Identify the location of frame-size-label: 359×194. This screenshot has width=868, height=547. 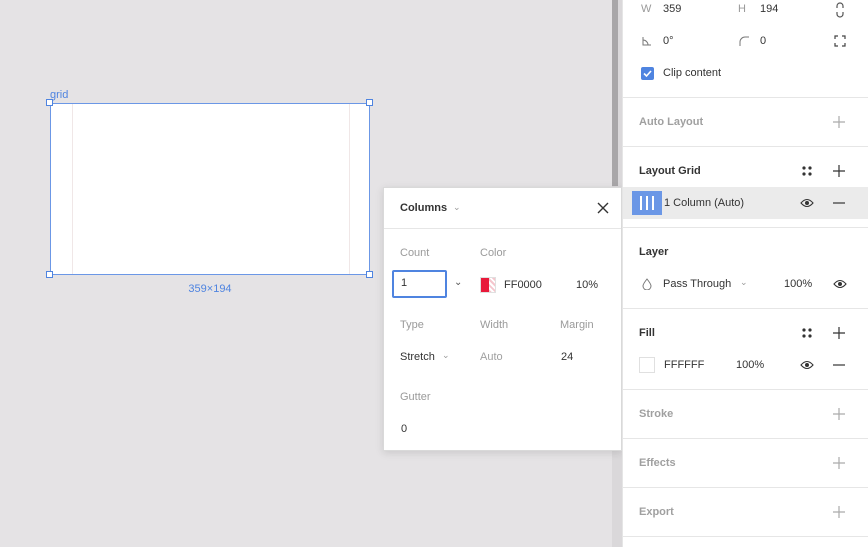
(210, 289).